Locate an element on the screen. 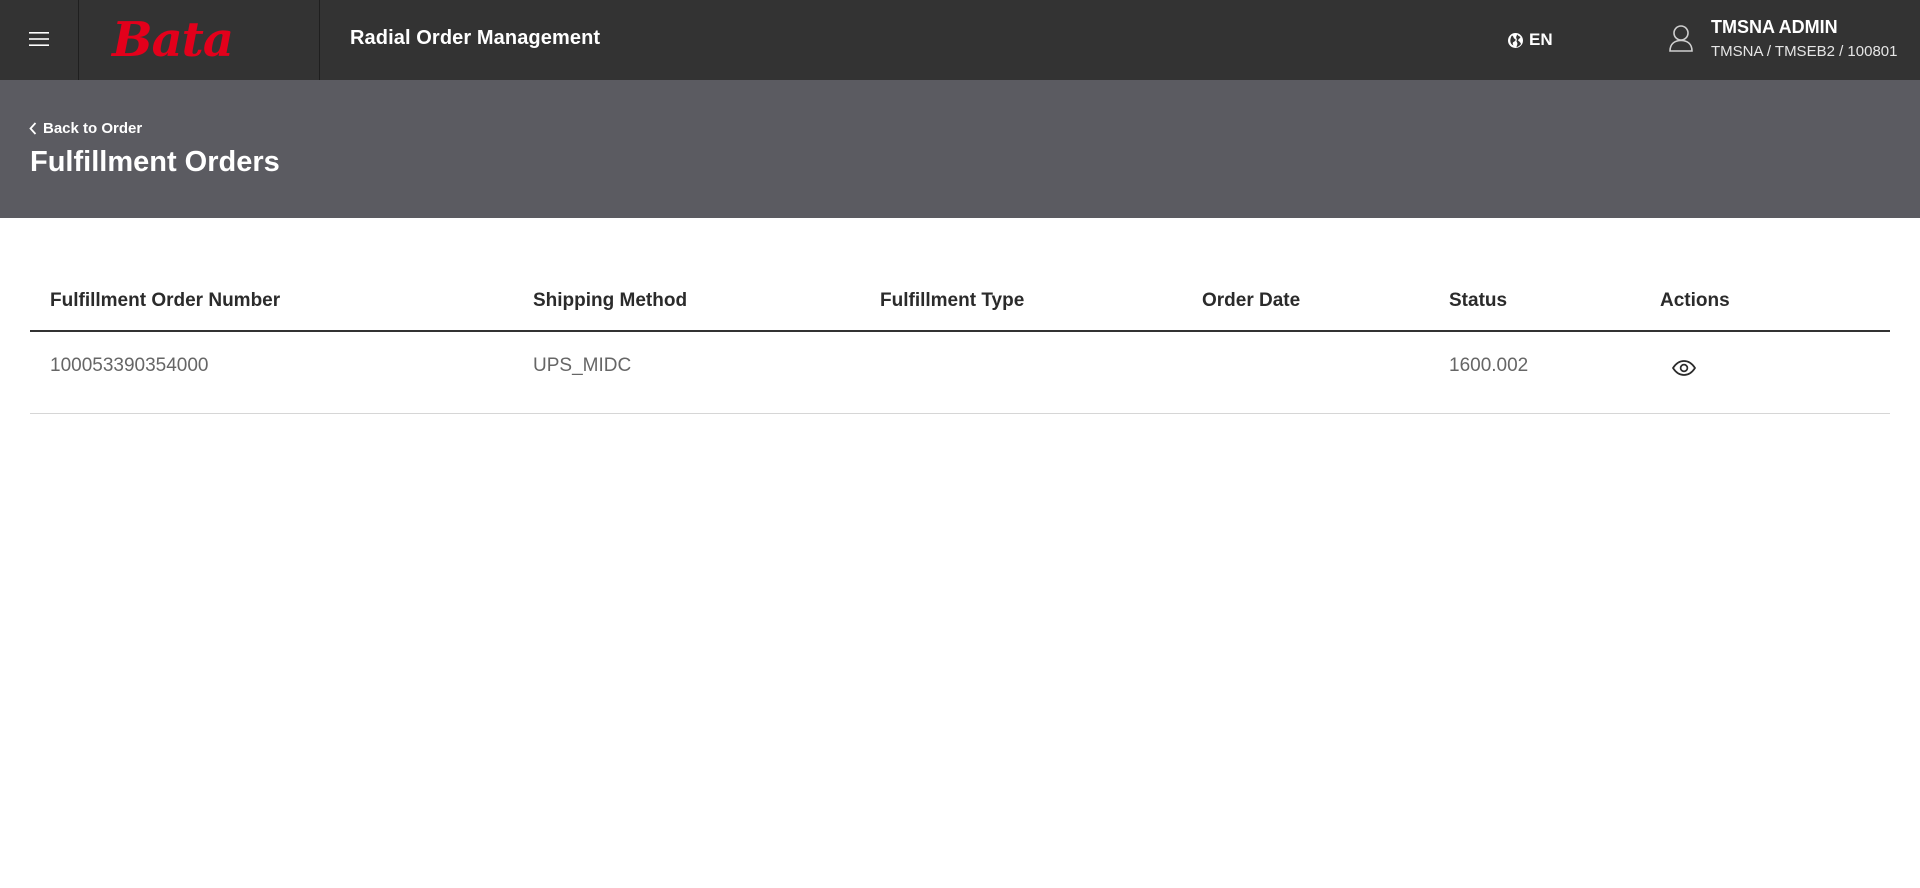 This screenshot has width=1920, height=888. user-name: TMSNA ADMIN is located at coordinates (1774, 27).